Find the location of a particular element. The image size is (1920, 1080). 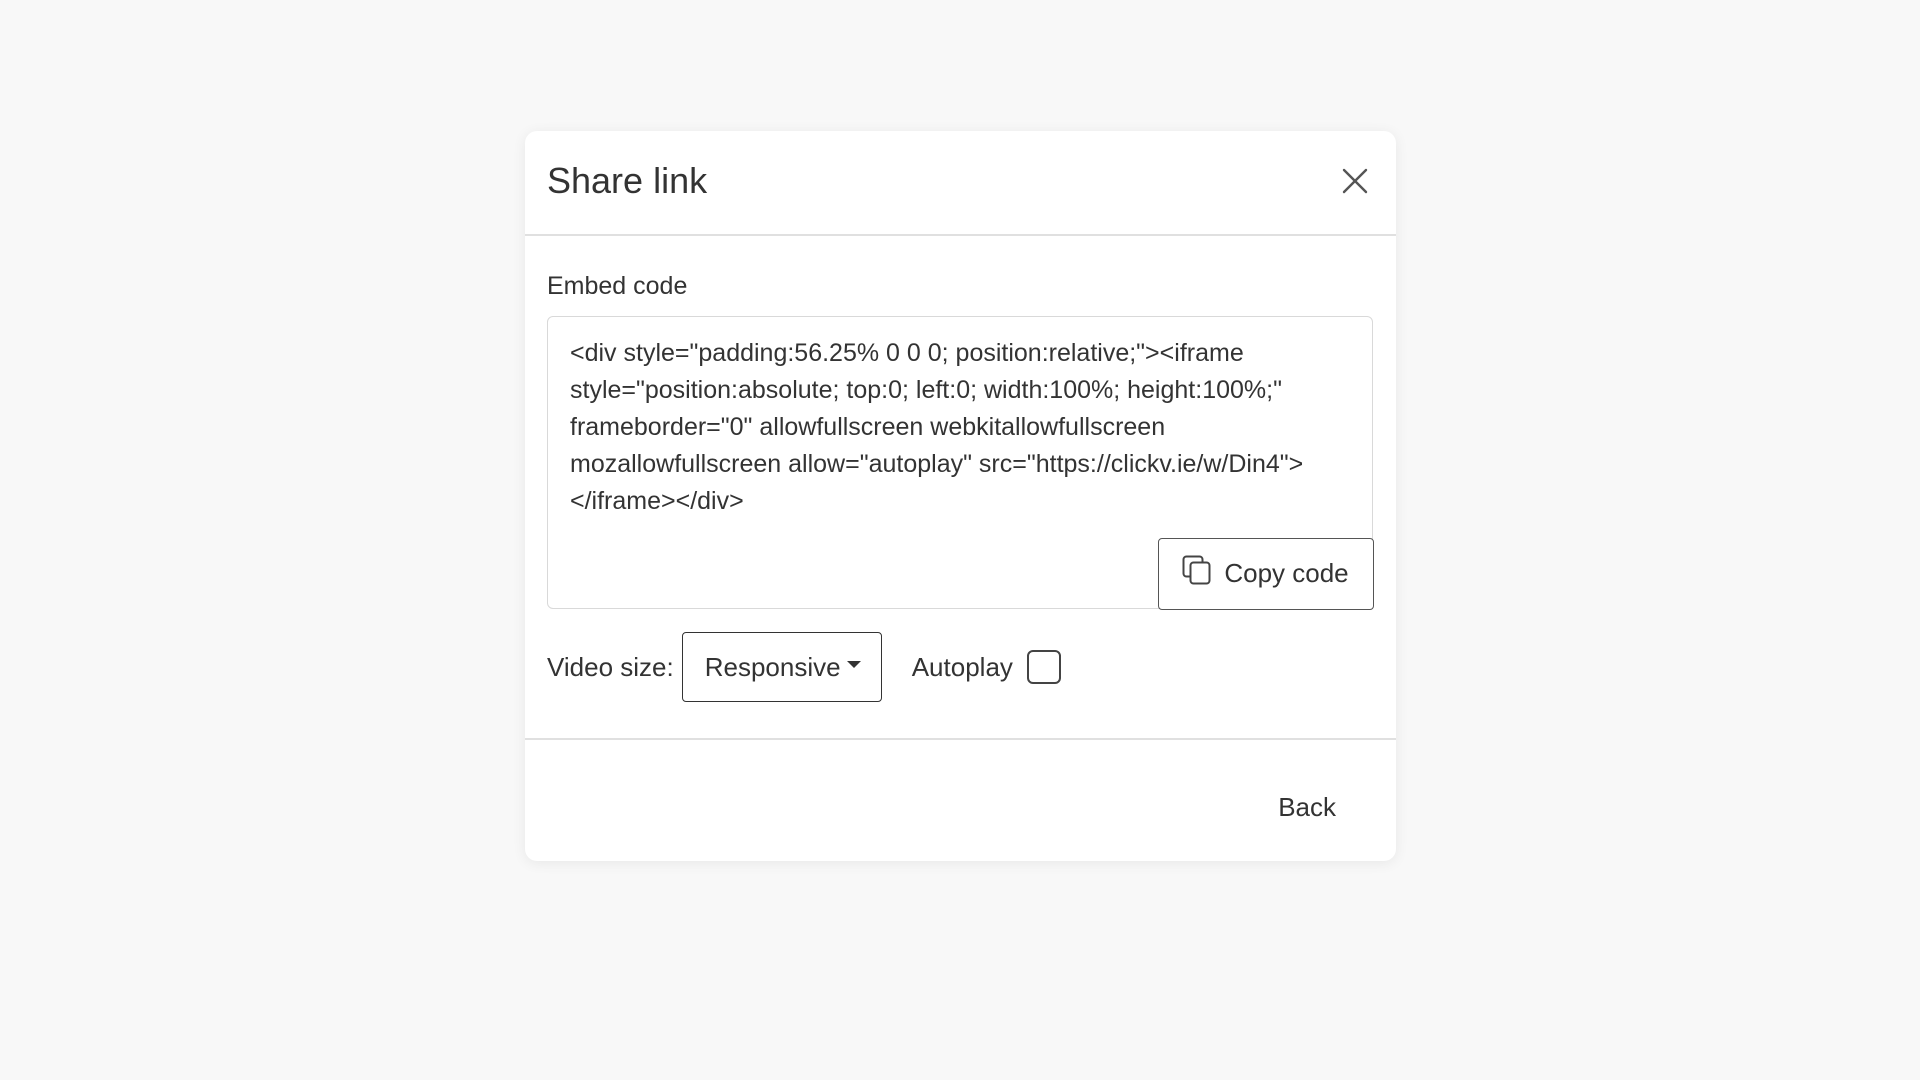

autoplay-label: Autoplay is located at coordinates (962, 666).